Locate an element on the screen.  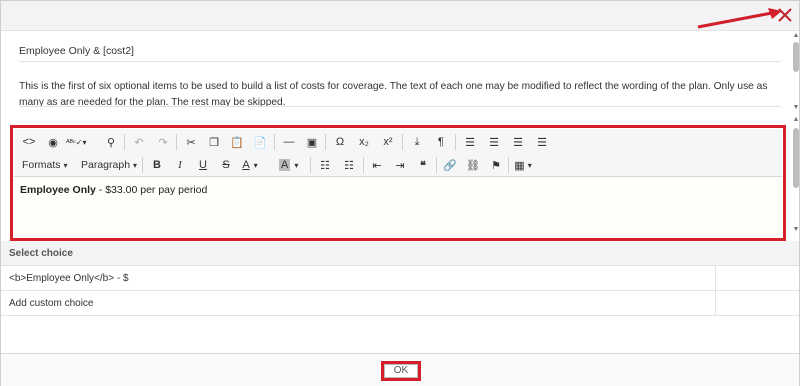
numbered-list-icon: ☷ is located at coordinates (349, 165).